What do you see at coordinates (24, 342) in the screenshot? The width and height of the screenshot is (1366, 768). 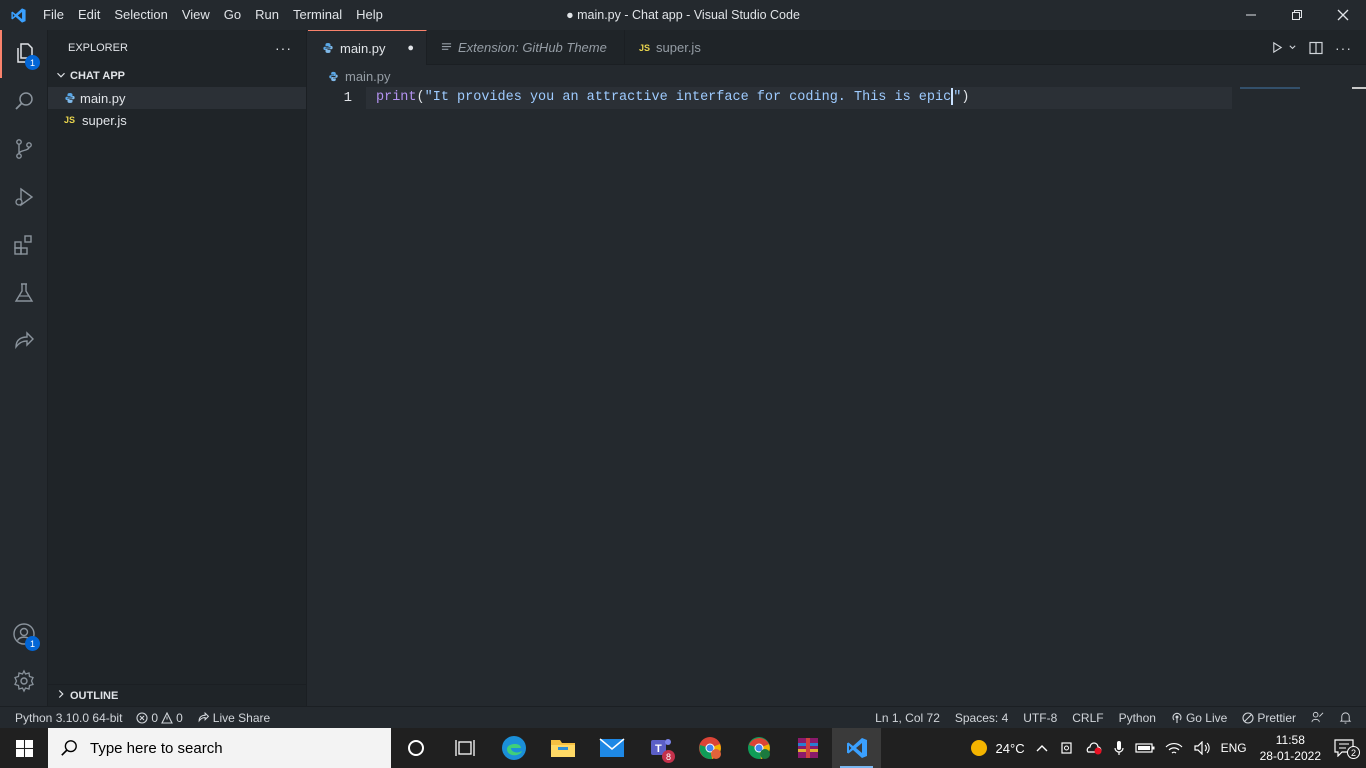 I see `live-share-activity-button` at bounding box center [24, 342].